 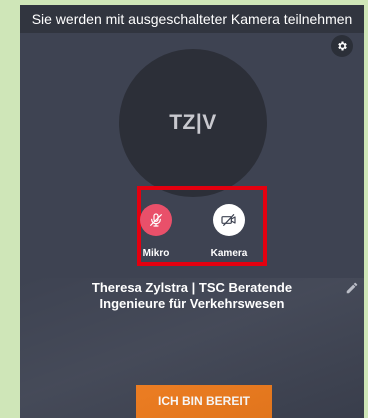 I want to click on avatar-initials: TZ|V, so click(x=193, y=122).